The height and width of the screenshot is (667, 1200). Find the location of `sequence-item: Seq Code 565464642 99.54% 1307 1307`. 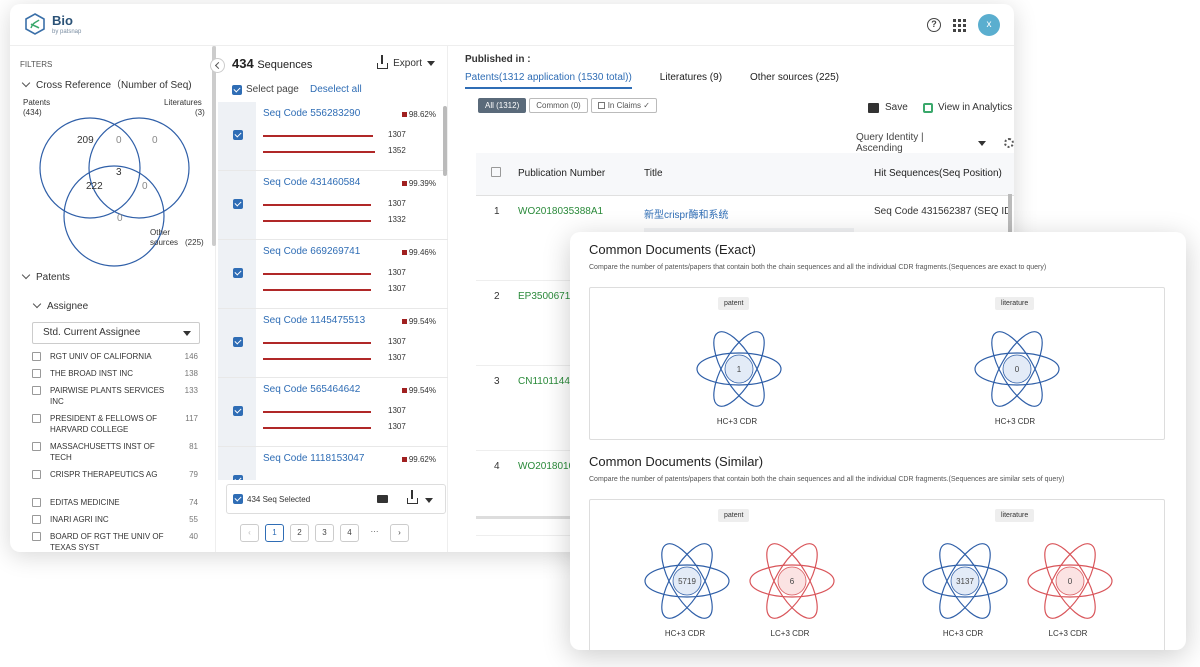

sequence-item: Seq Code 565464642 99.54% 1307 1307 is located at coordinates (333, 412).